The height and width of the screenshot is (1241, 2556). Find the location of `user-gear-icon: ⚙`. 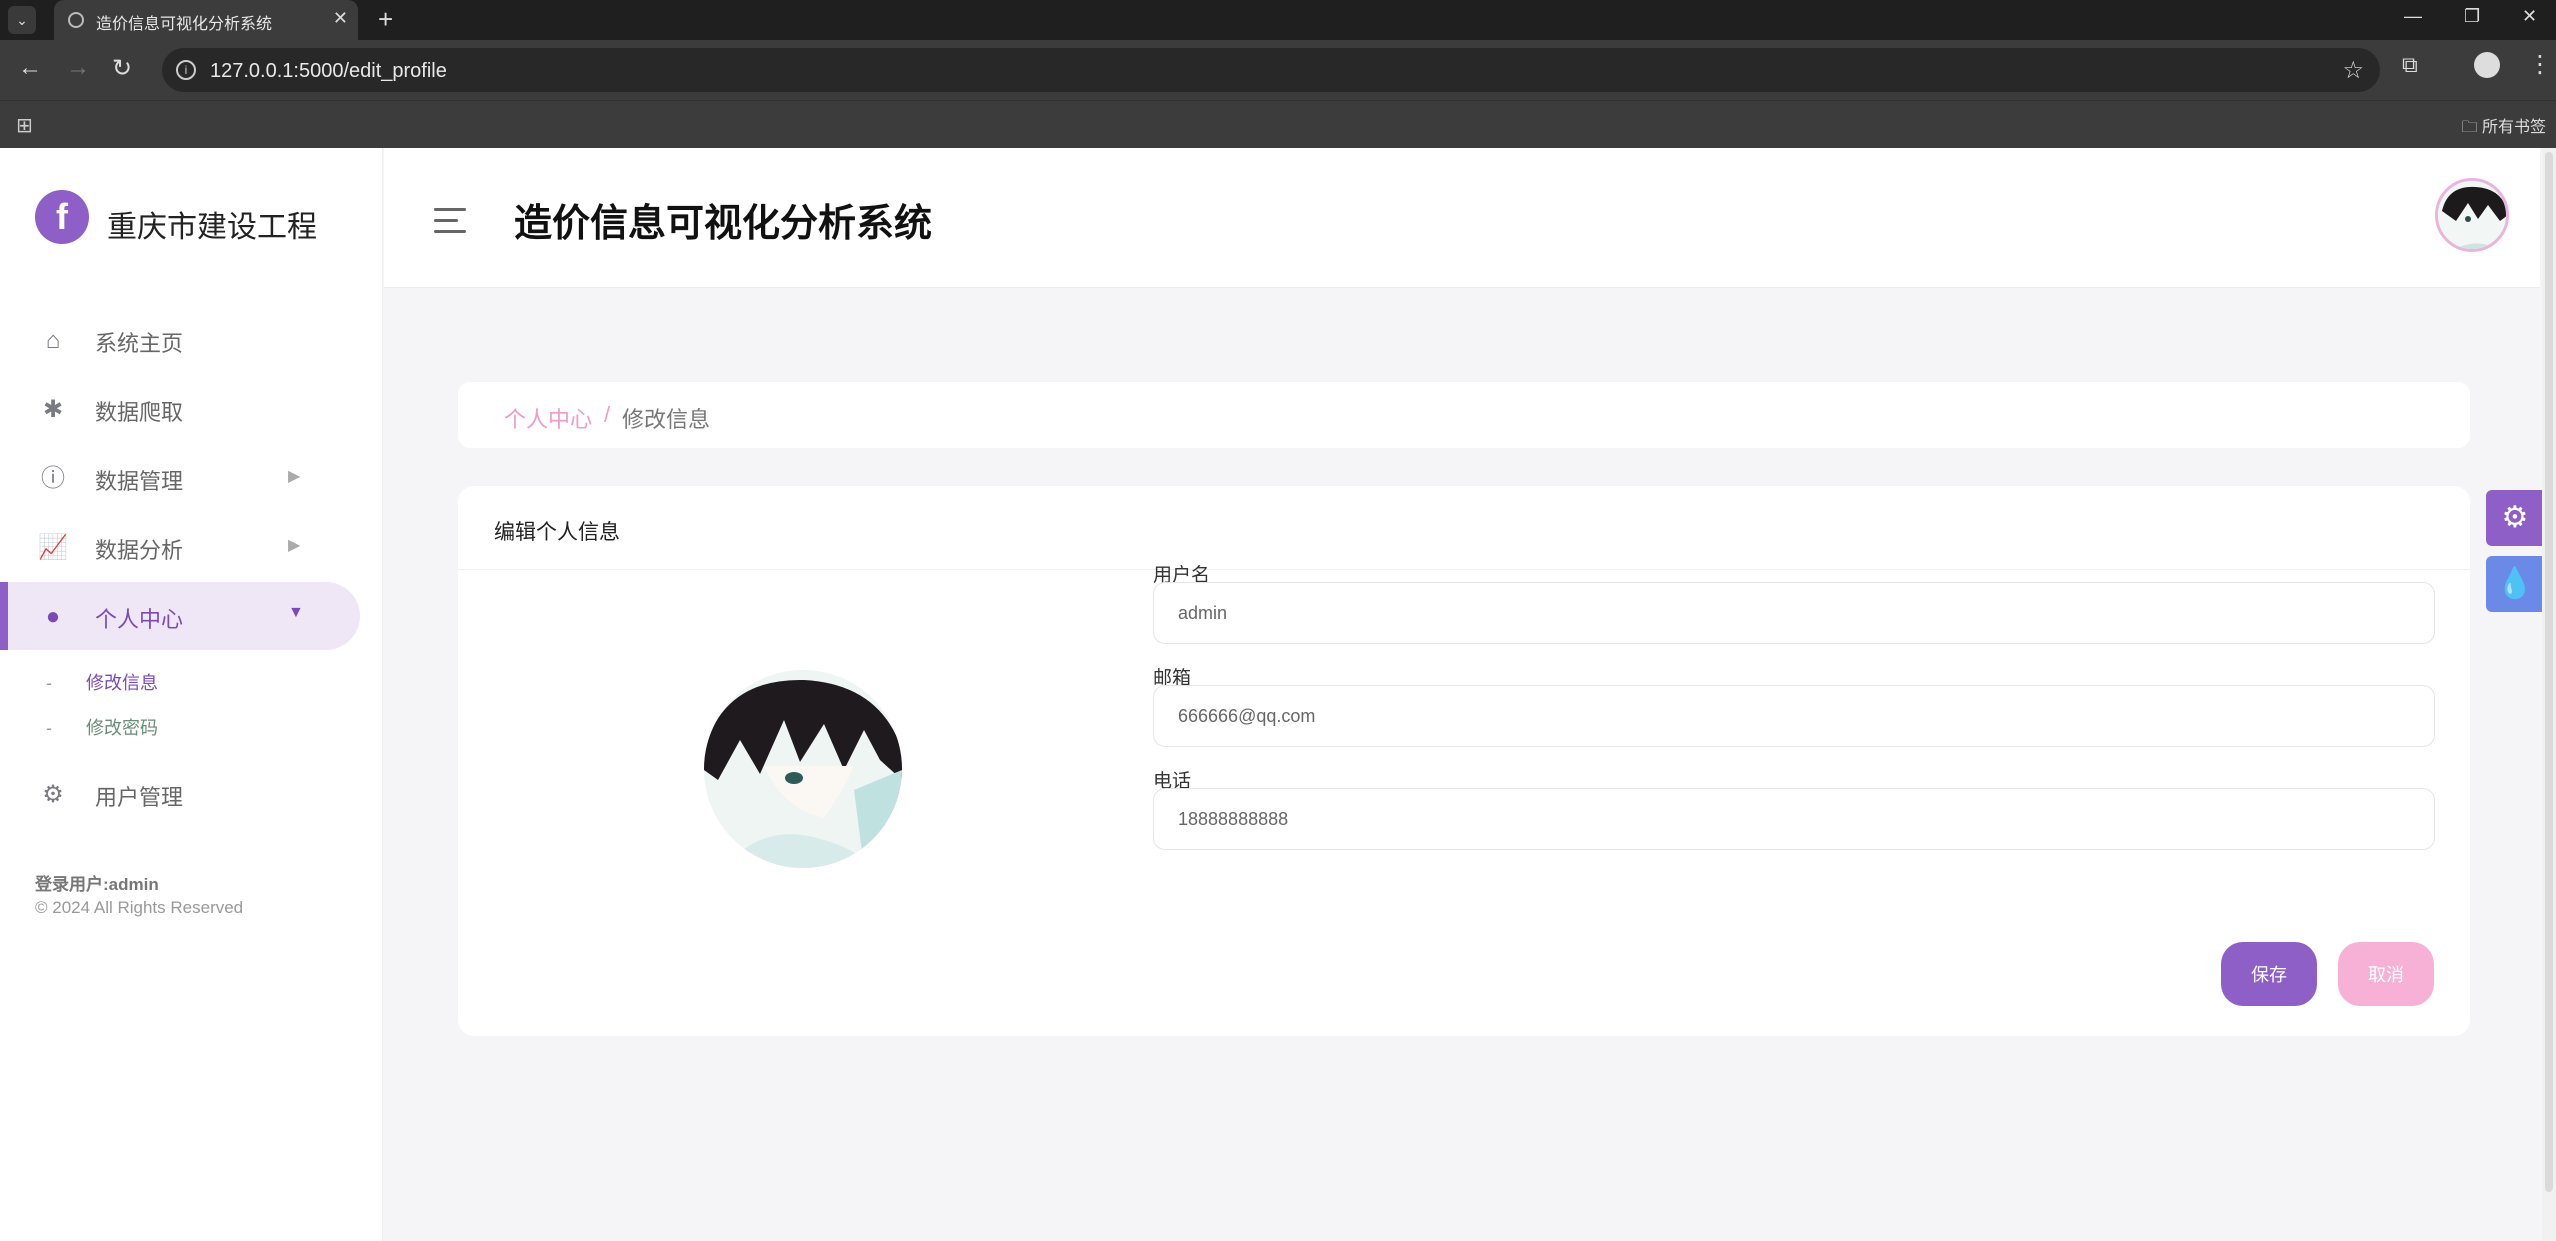

user-gear-icon: ⚙ is located at coordinates (53, 794).